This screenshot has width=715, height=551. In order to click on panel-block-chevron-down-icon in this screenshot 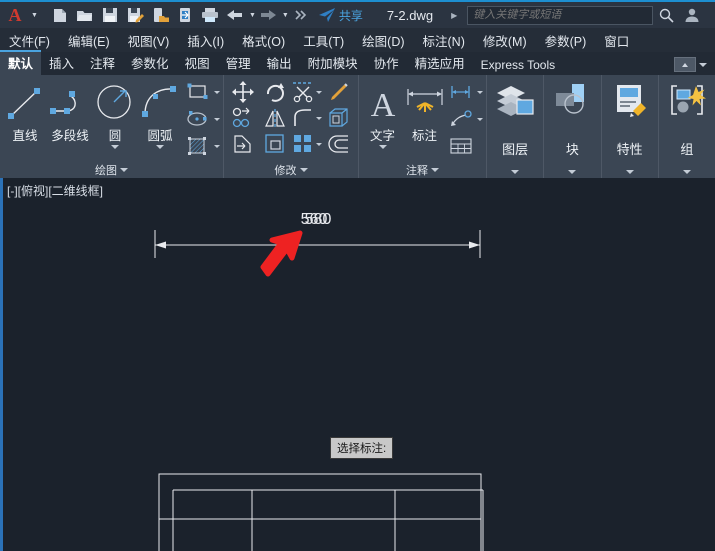, I will do `click(572, 172)`.